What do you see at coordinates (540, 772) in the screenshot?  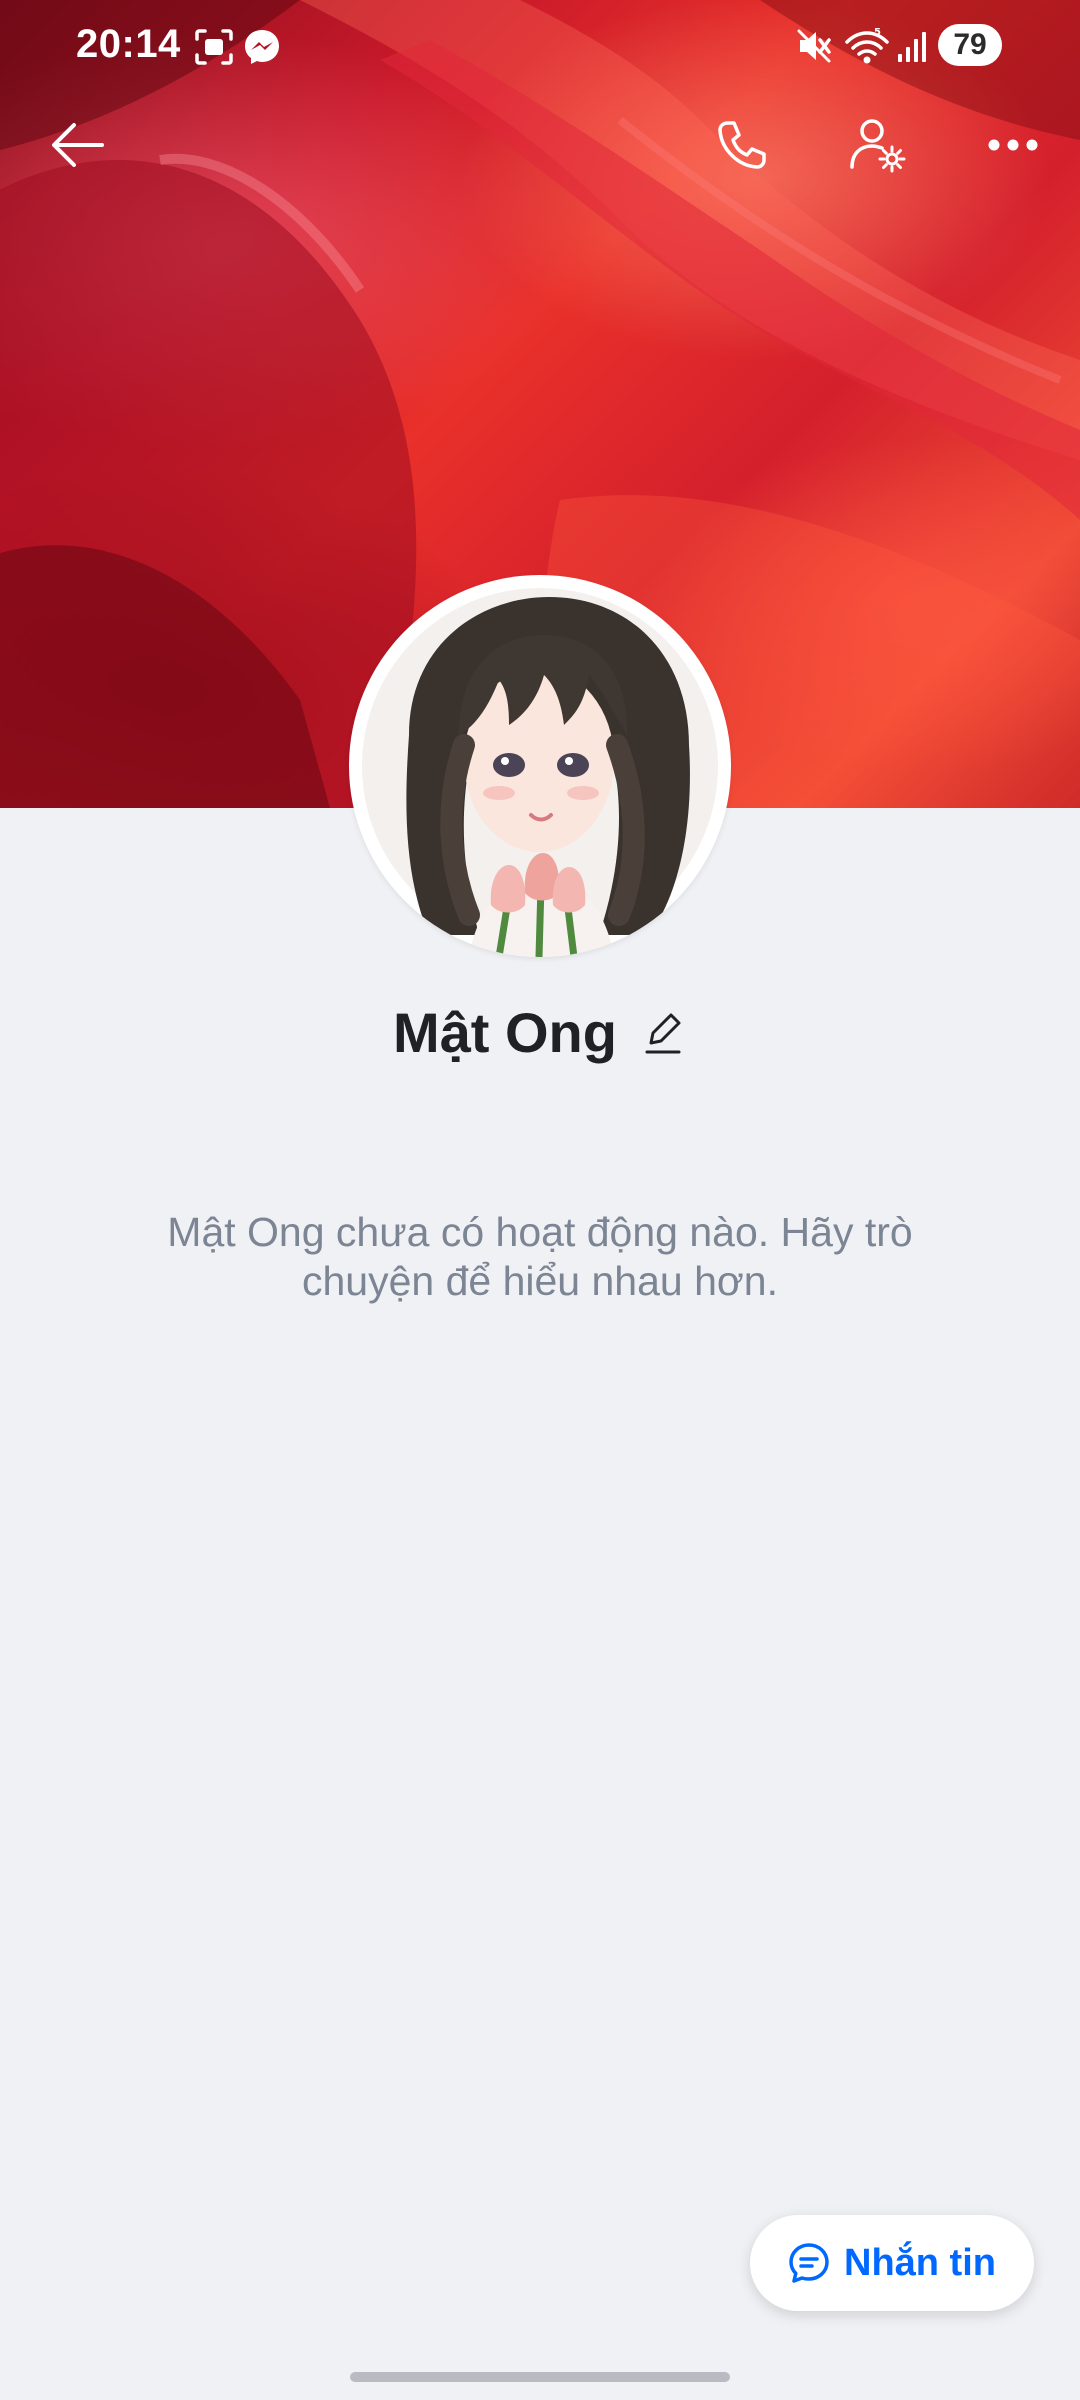 I see `avatar-illustration` at bounding box center [540, 772].